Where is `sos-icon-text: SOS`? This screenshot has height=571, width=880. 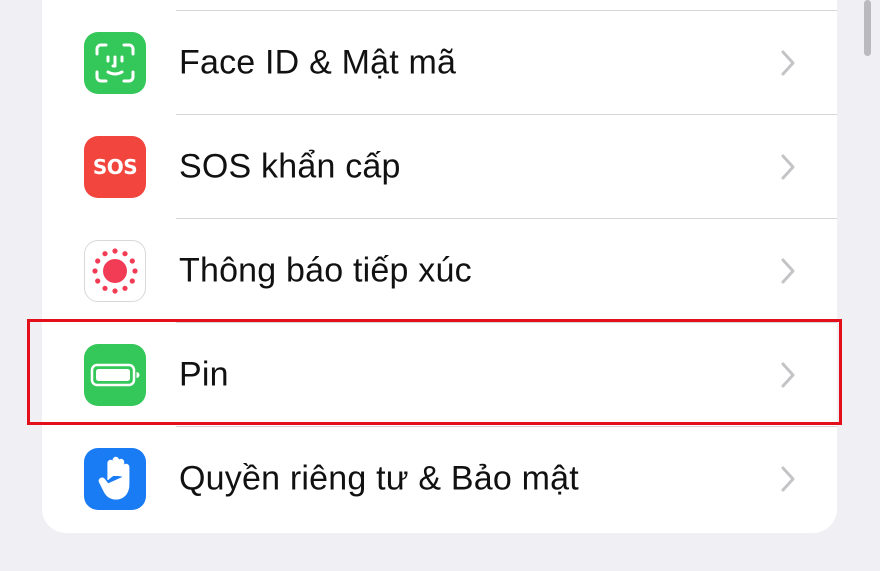 sos-icon-text: SOS is located at coordinates (115, 167).